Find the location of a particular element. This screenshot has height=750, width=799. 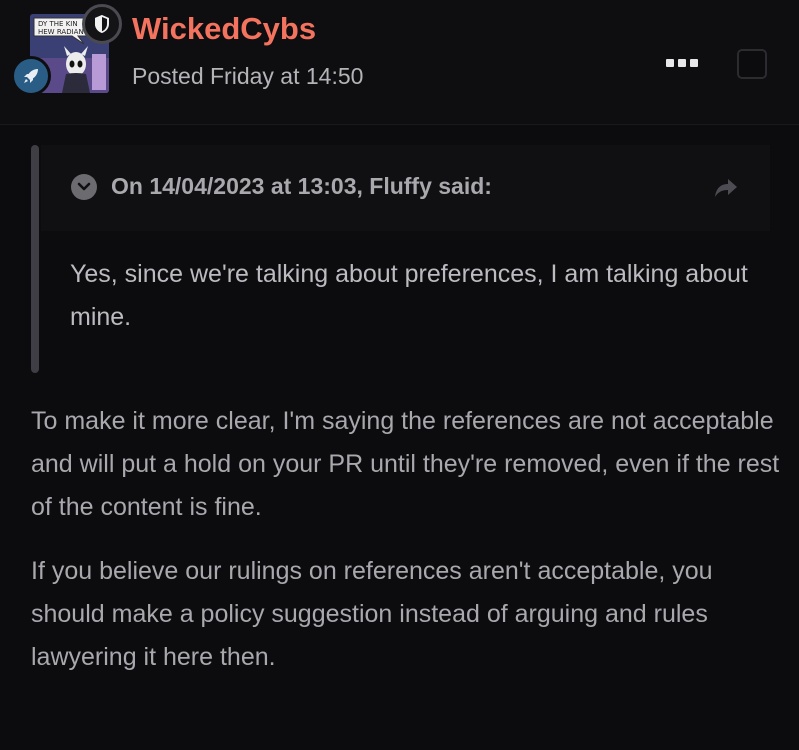

quote-header: On 14/04/2023 at 13:03, Fluffy said: is located at coordinates (405, 188).